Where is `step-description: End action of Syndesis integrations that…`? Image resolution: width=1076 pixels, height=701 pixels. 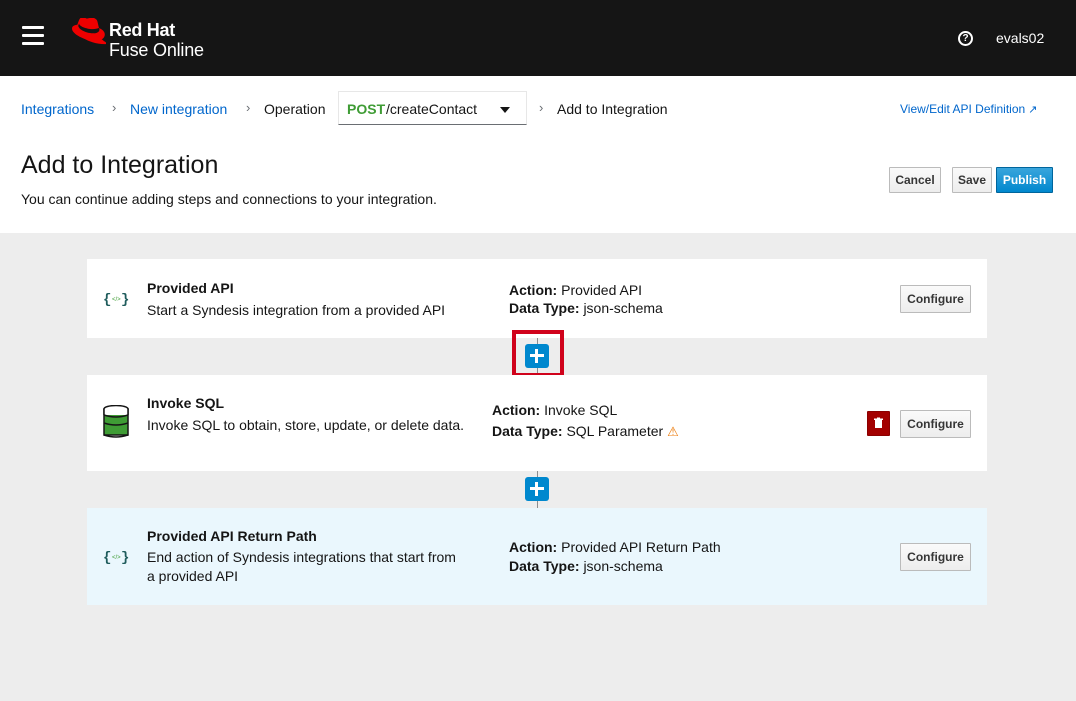
step-description: End action of Syndesis integrations that… is located at coordinates (301, 566).